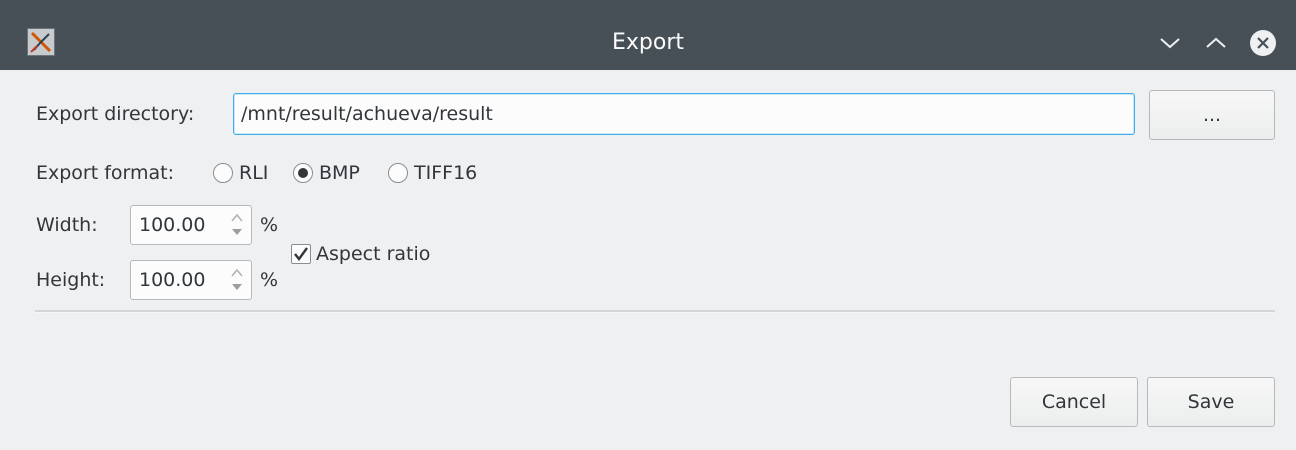 The height and width of the screenshot is (450, 1296). I want to click on height-stepper-arrows-icon, so click(237, 280).